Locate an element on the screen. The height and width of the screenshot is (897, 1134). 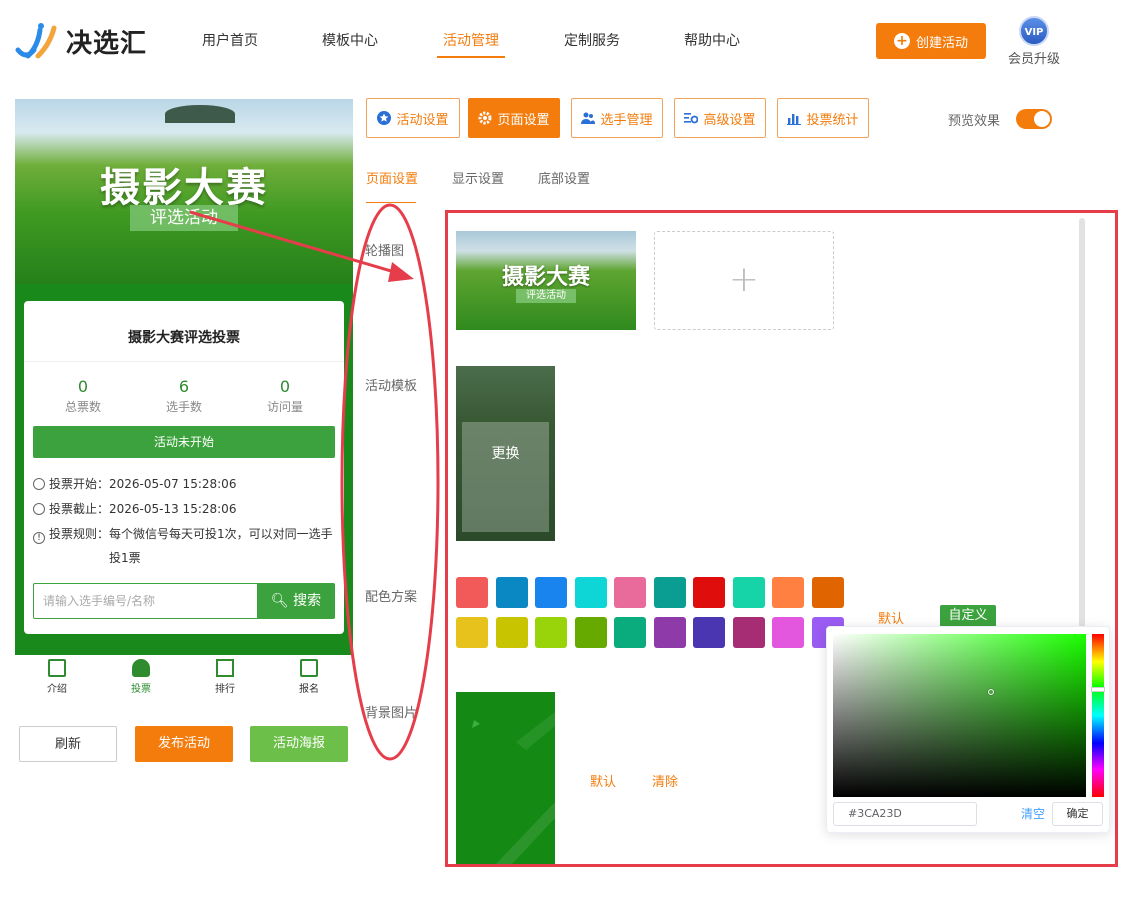
tab-label: 介绍 is located at coordinates (57, 689).